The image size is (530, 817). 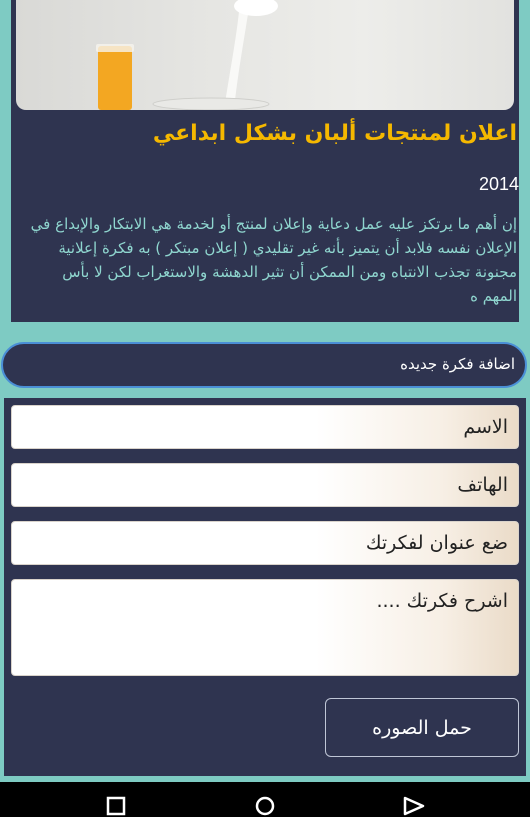 I want to click on upload-image-button: حمل الصوره, so click(x=422, y=727).